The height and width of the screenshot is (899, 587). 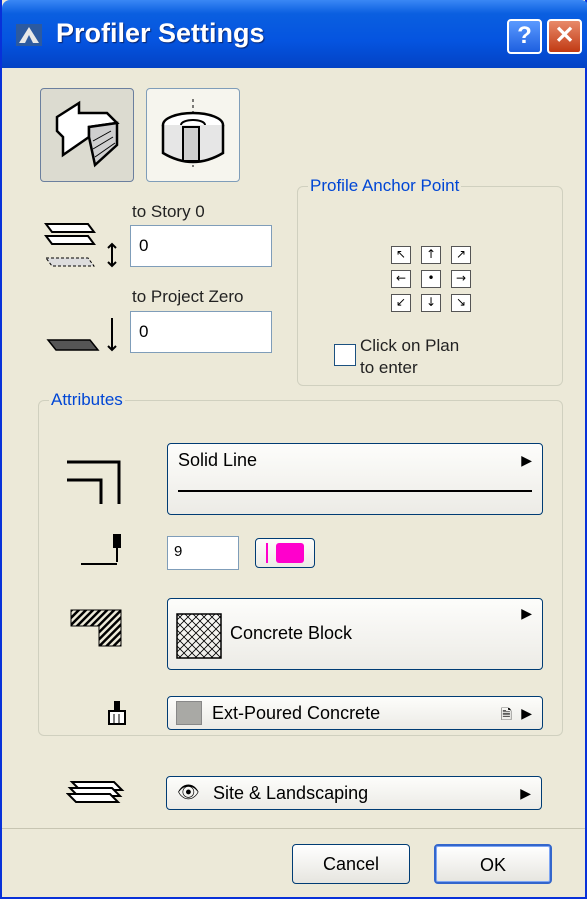 What do you see at coordinates (431, 255) in the screenshot?
I see `anchor-top-center: ↑` at bounding box center [431, 255].